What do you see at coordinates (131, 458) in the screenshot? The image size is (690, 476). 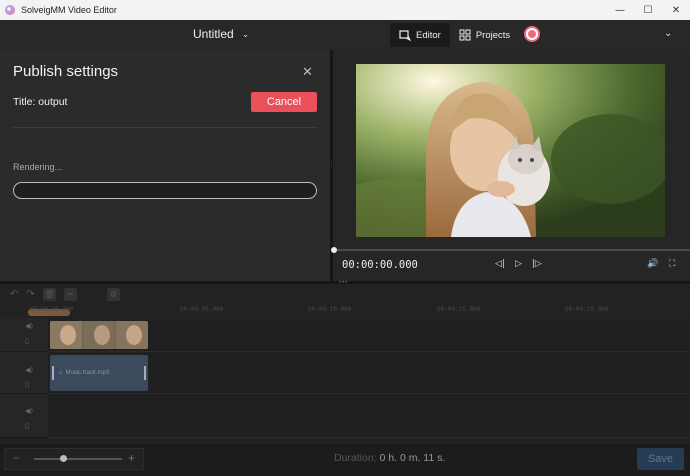 I see `zoom-in-button: +` at bounding box center [131, 458].